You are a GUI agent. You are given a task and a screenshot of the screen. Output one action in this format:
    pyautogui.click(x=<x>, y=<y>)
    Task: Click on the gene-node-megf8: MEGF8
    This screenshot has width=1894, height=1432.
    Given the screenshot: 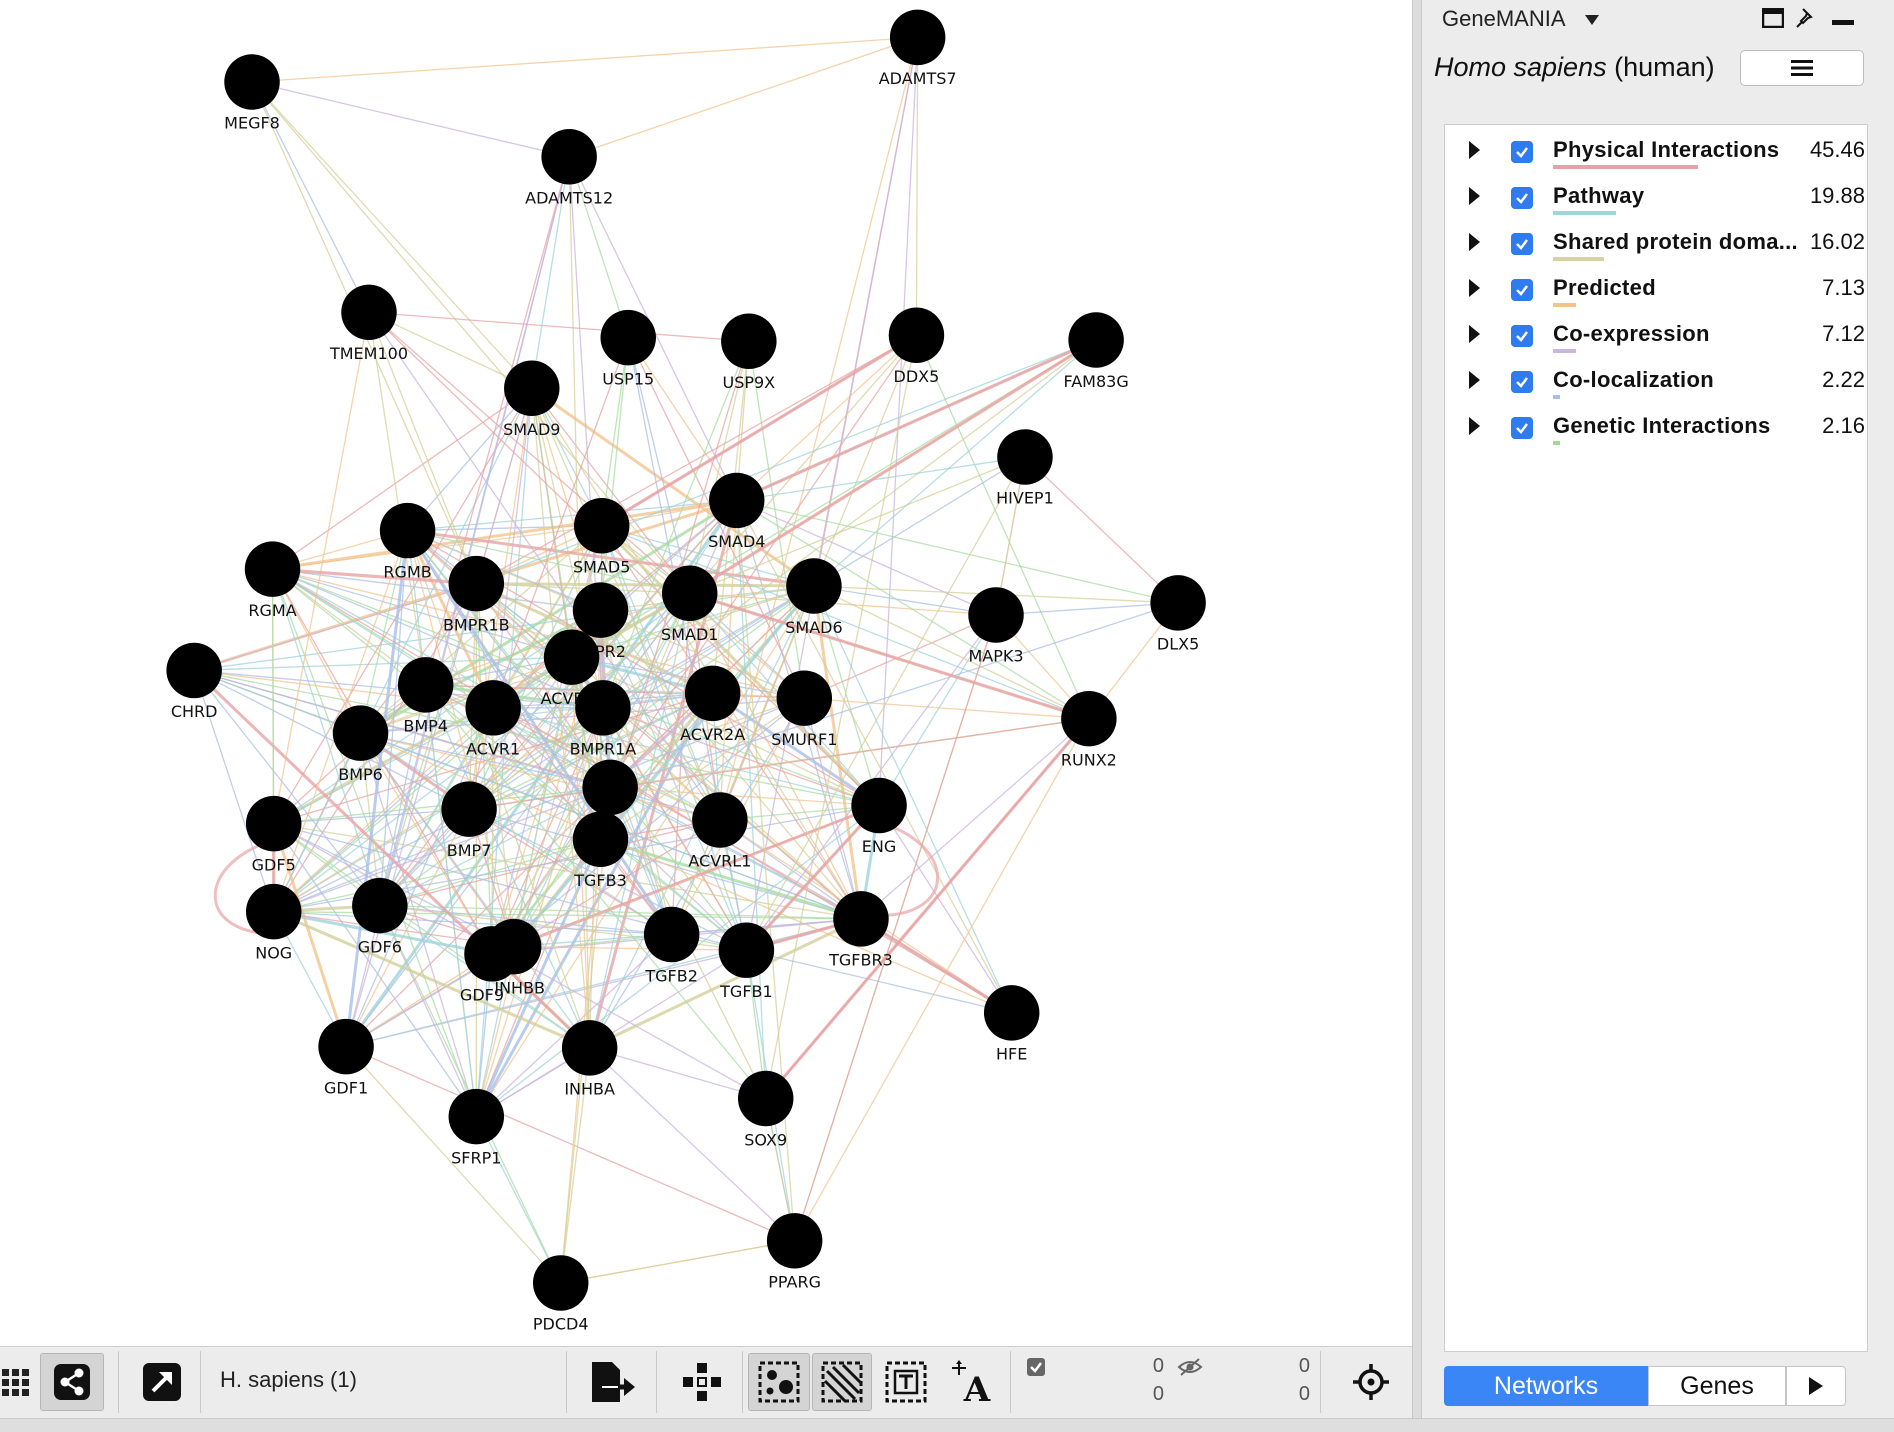 What is the action you would take?
    pyautogui.click(x=252, y=93)
    